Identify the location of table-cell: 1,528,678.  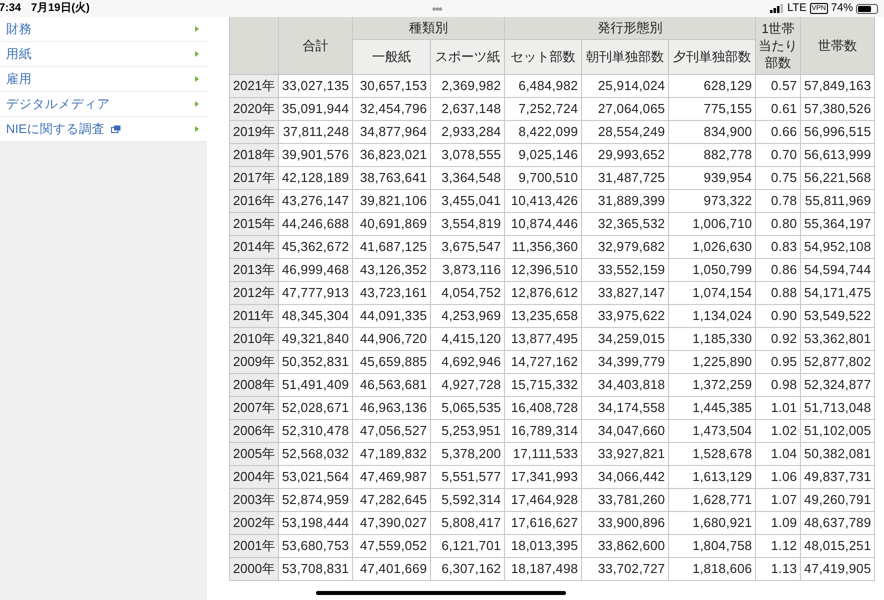
(712, 454).